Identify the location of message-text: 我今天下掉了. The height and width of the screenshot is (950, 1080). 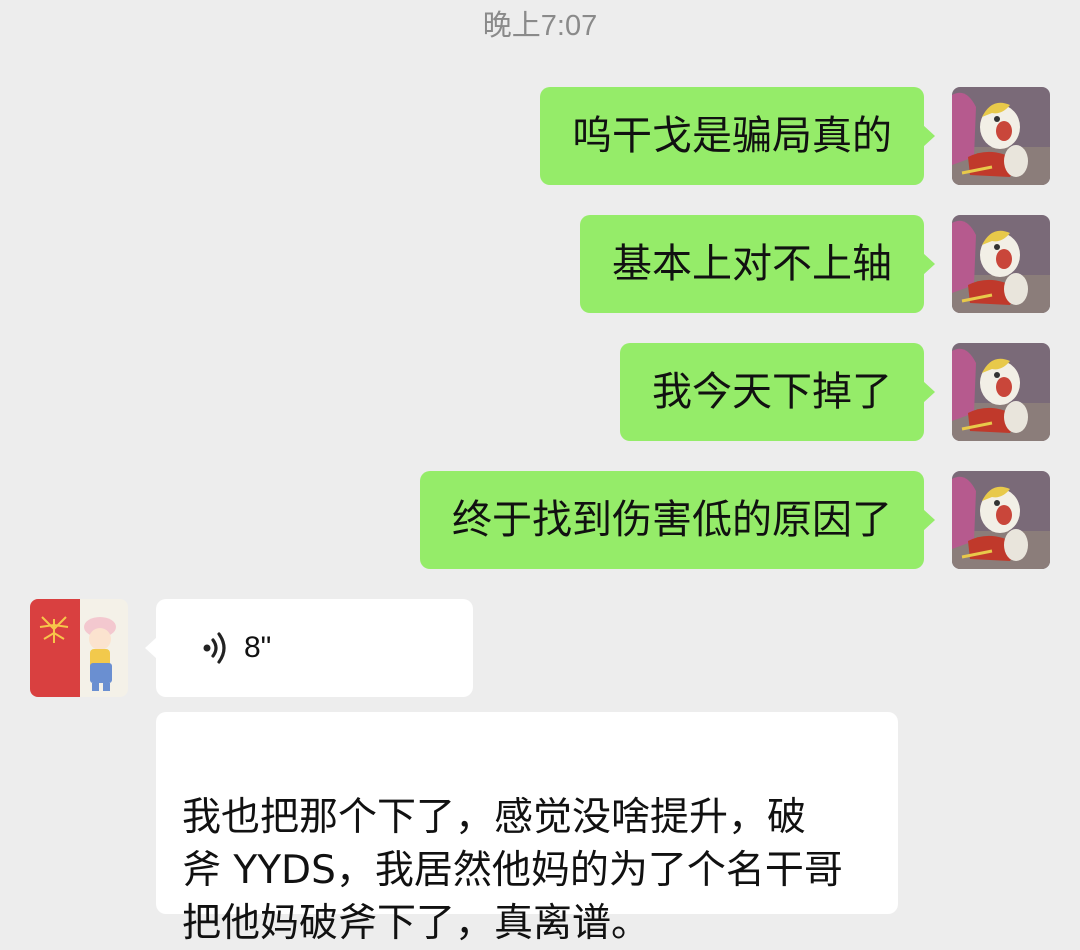
(772, 392).